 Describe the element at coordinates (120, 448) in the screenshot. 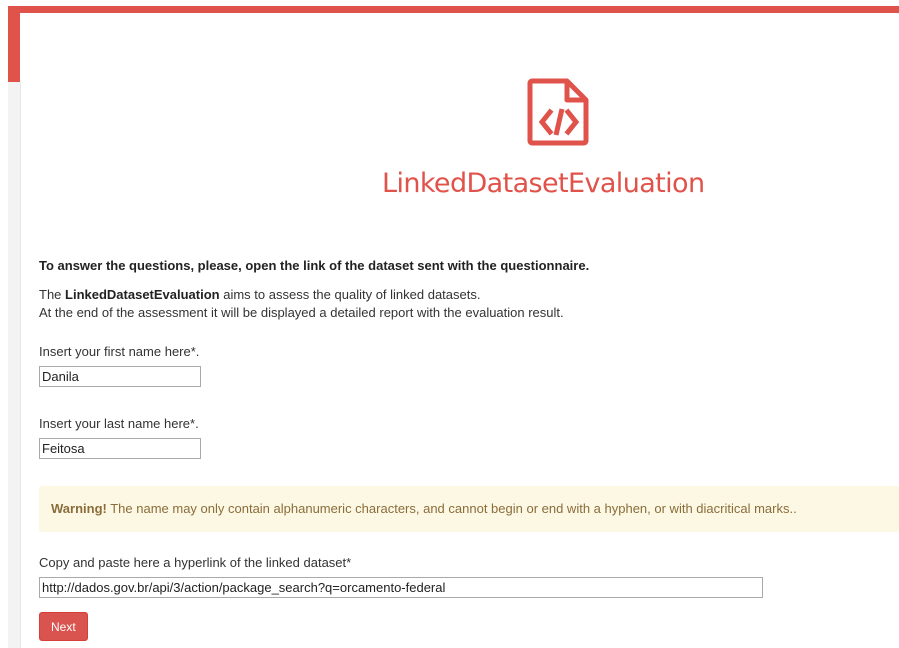

I see `last-name-input` at that location.